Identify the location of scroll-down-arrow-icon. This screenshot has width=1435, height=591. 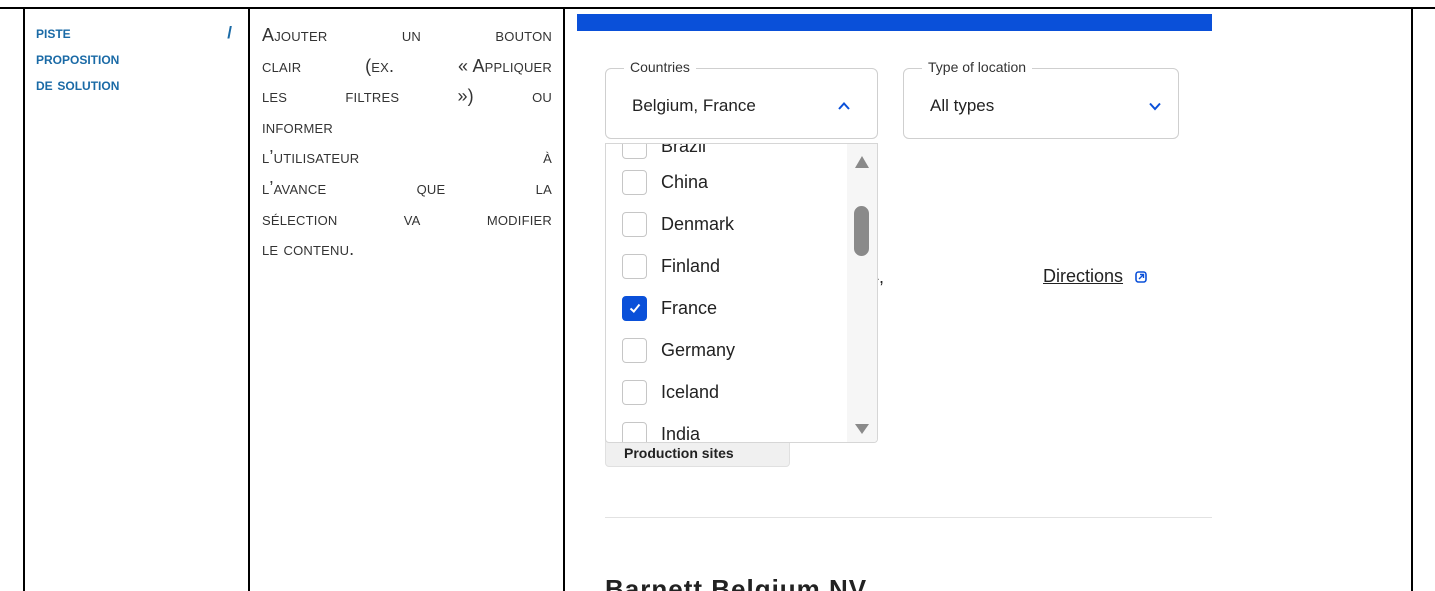
(862, 429).